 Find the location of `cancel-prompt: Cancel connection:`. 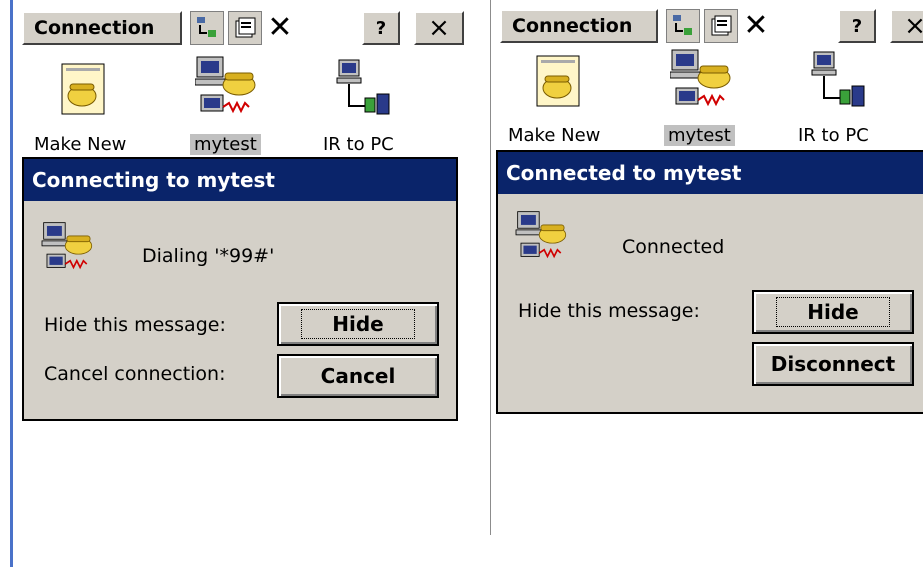

cancel-prompt: Cancel connection: is located at coordinates (135, 374).